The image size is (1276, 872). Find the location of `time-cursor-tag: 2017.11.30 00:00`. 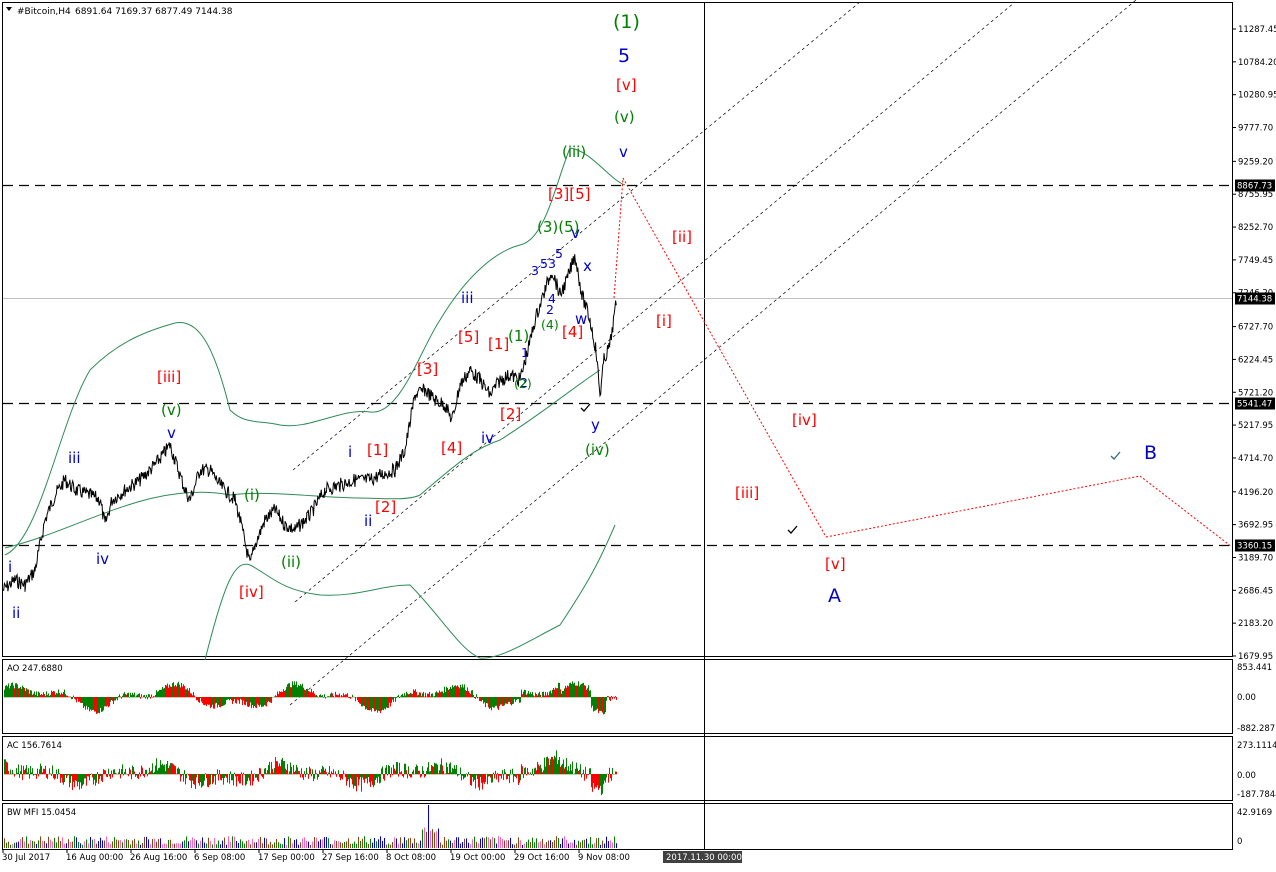

time-cursor-tag: 2017.11.30 00:00 is located at coordinates (702, 857).